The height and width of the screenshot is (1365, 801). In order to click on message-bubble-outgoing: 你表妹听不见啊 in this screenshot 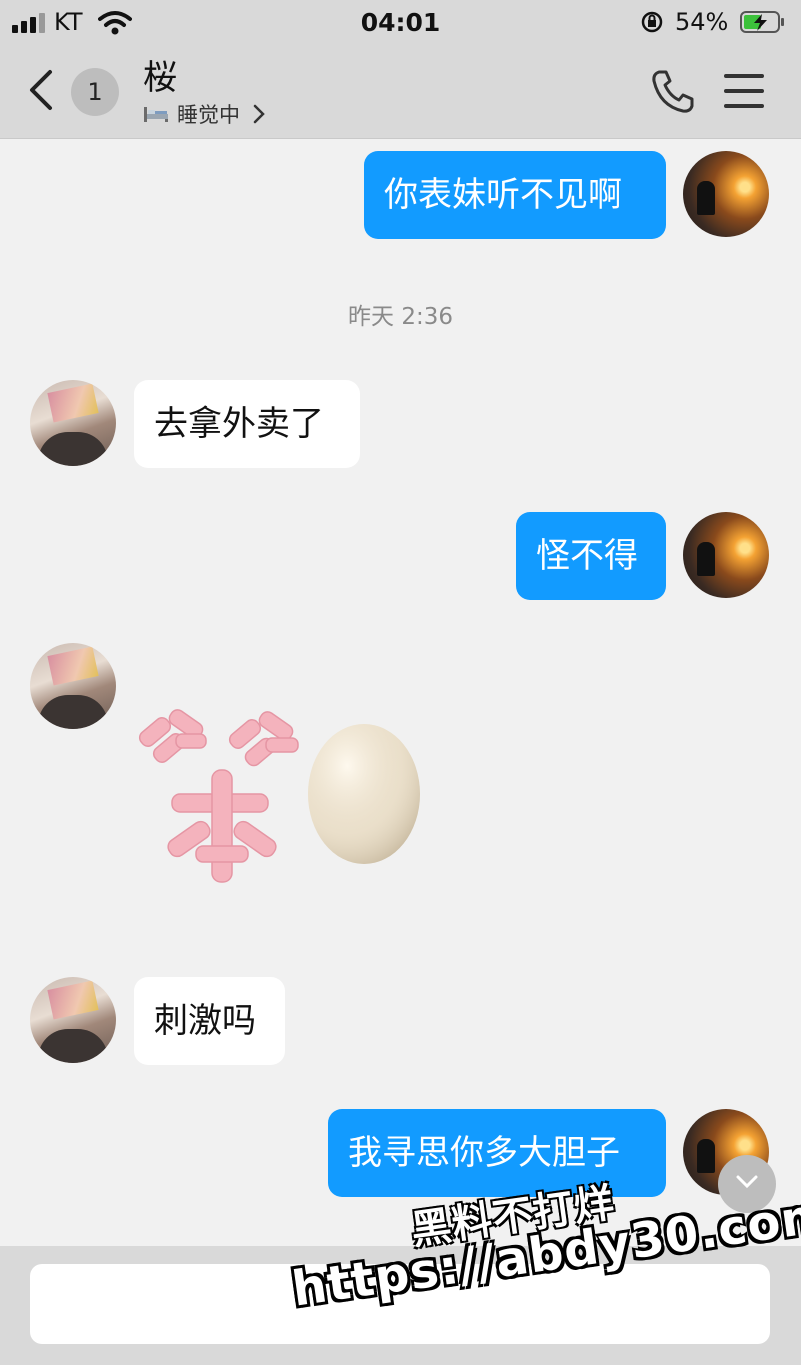, I will do `click(515, 195)`.